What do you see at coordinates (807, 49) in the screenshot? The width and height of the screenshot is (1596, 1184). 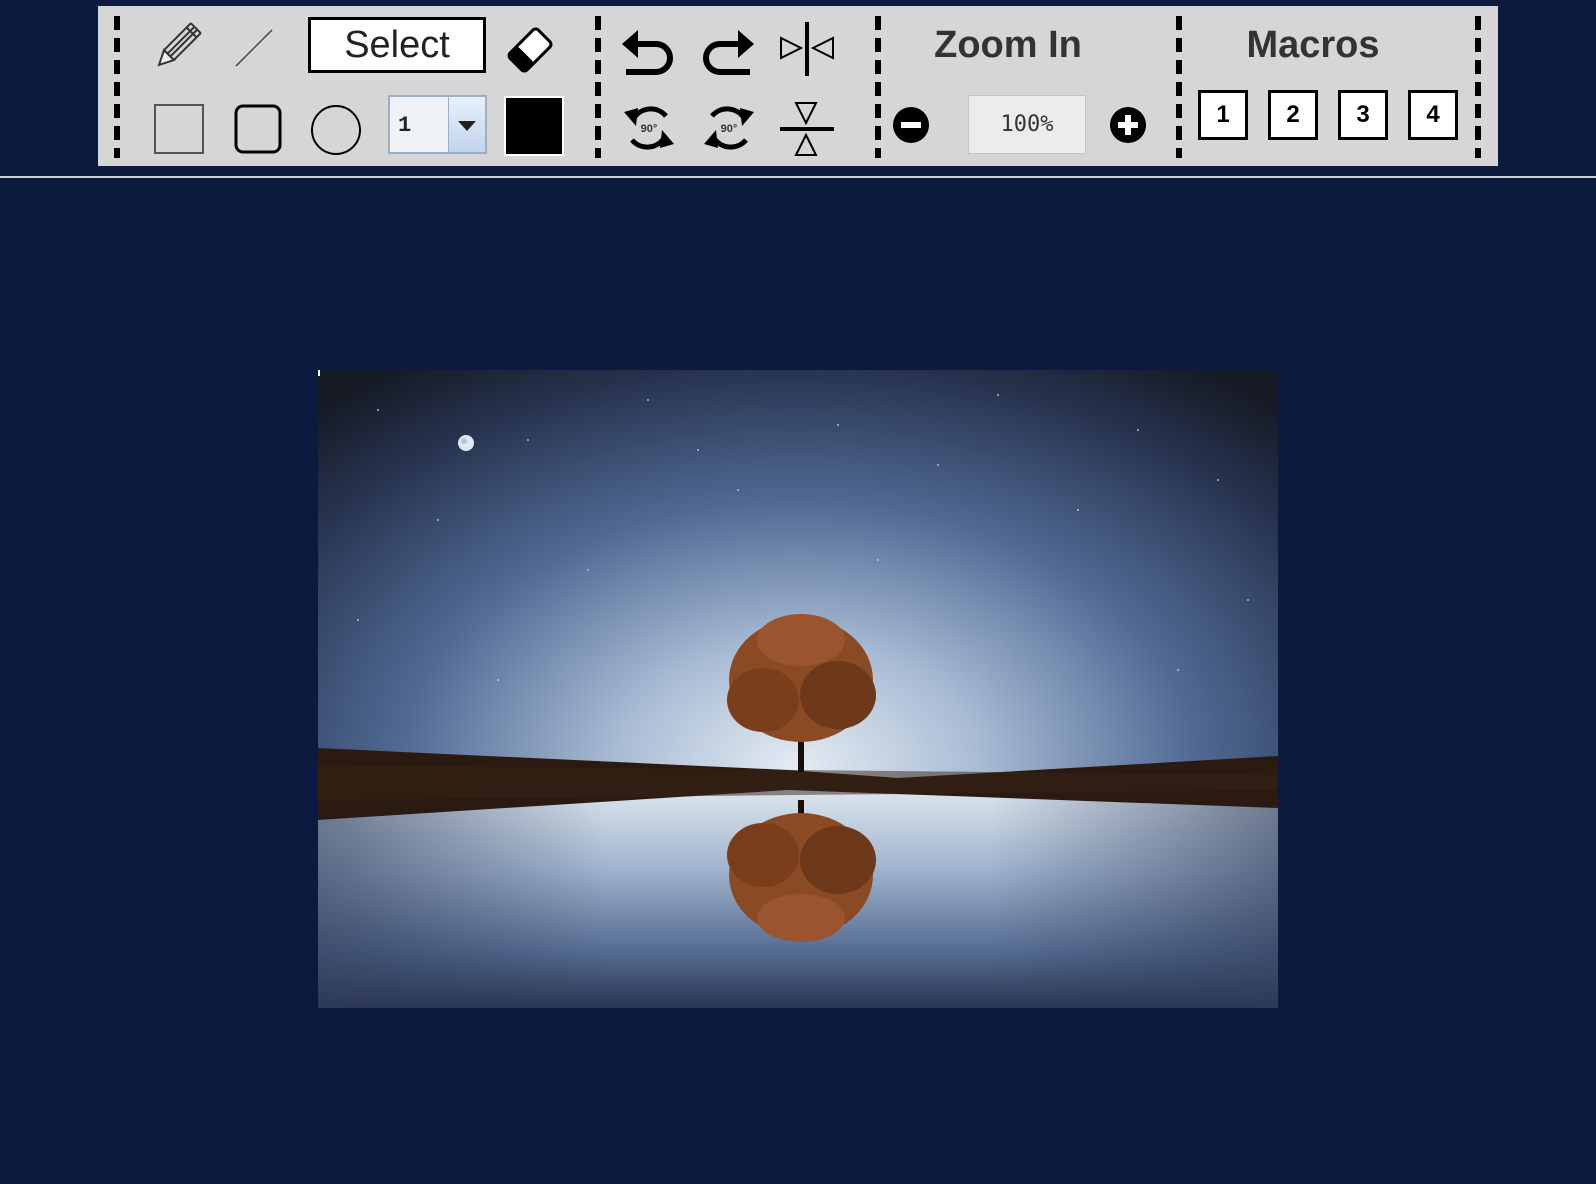 I see `flip-horizontal-icon` at bounding box center [807, 49].